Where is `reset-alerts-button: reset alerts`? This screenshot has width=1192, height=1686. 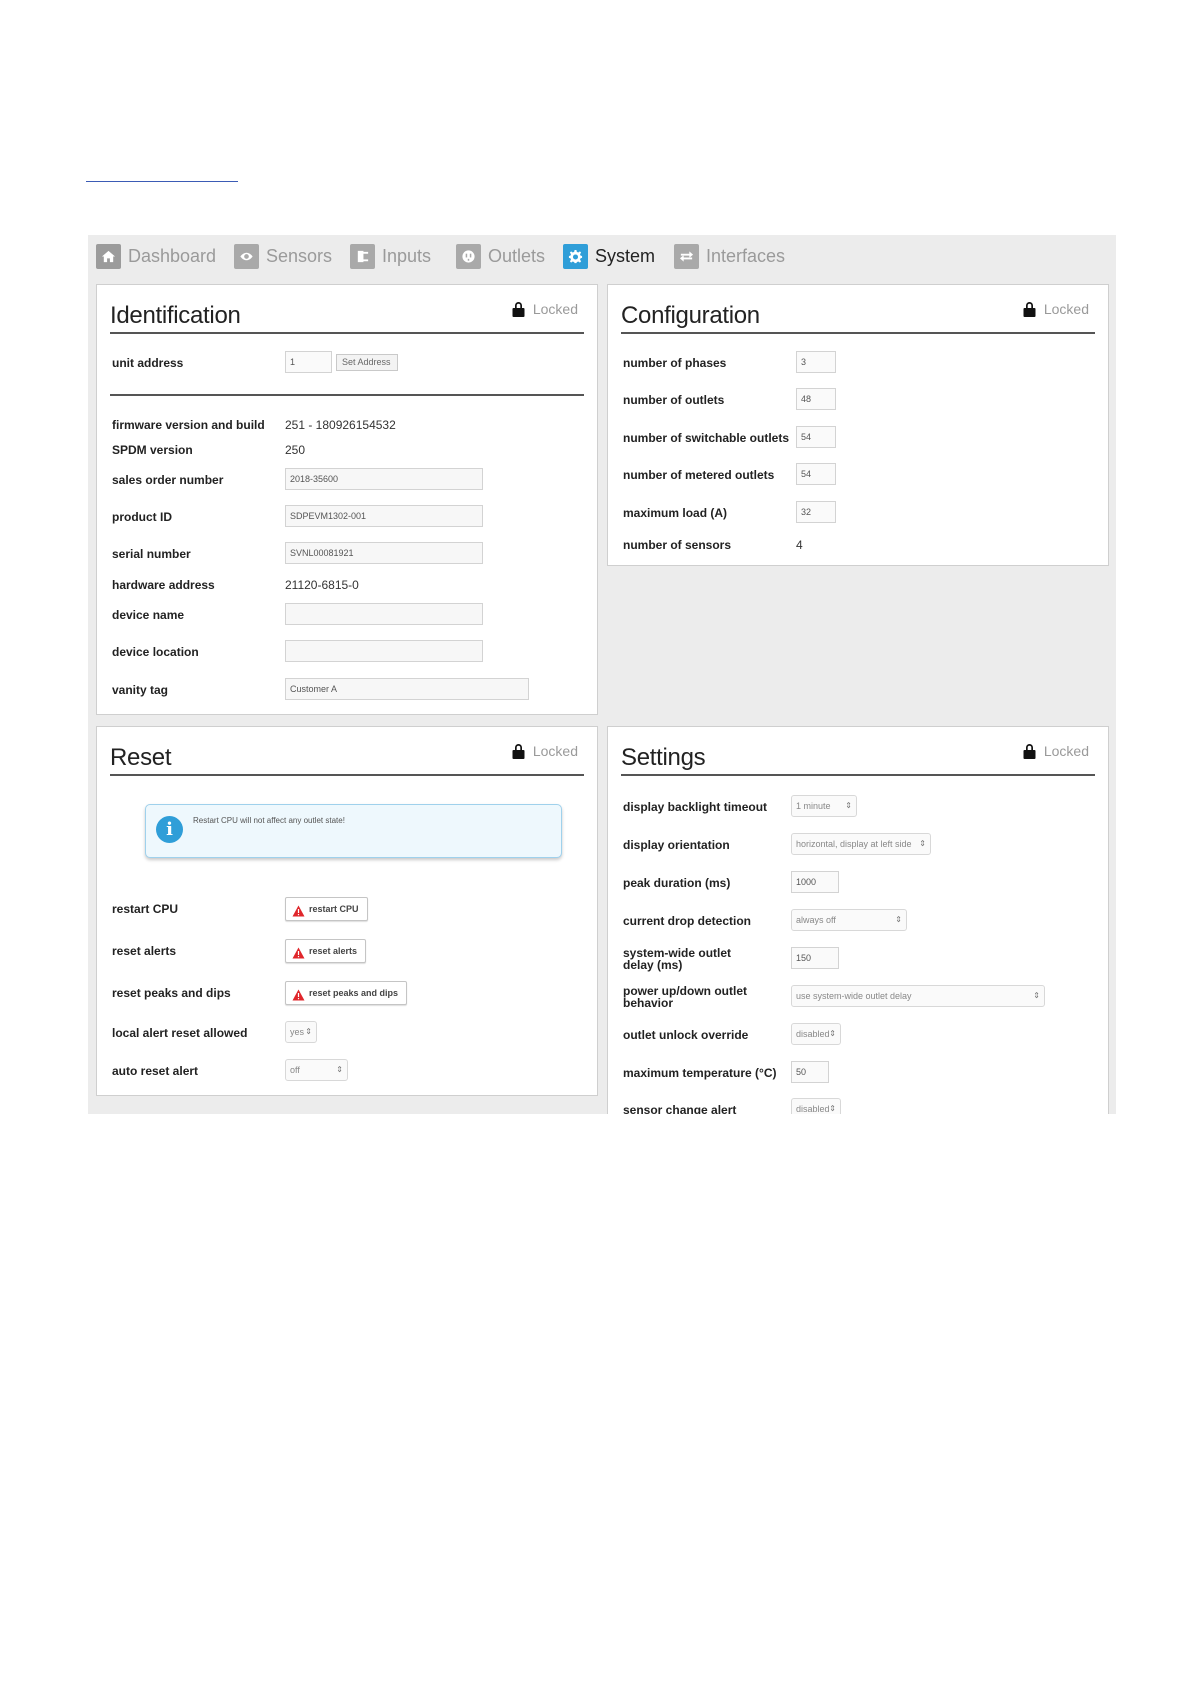 reset-alerts-button: reset alerts is located at coordinates (326, 951).